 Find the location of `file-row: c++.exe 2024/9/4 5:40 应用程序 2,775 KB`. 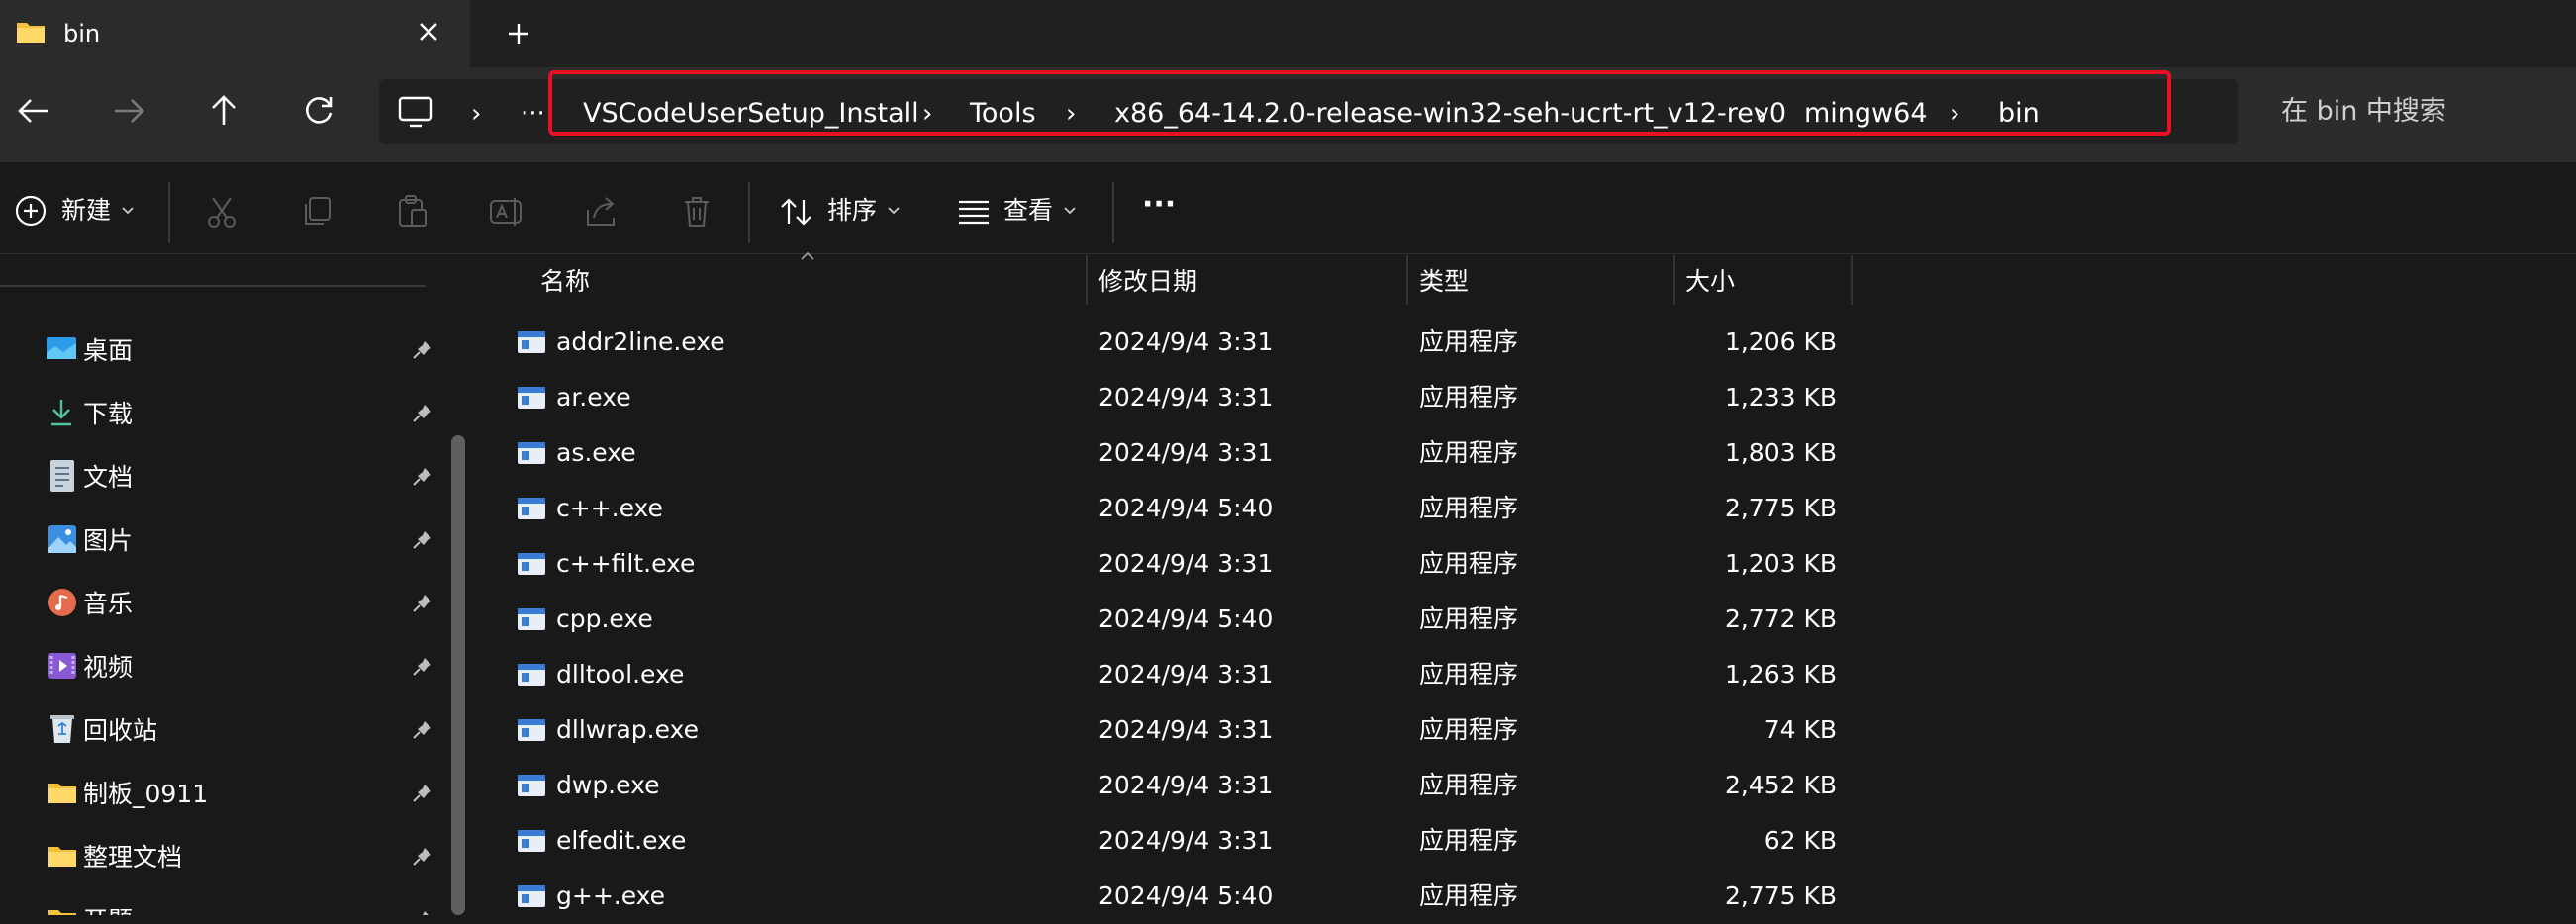

file-row: c++.exe 2024/9/4 5:40 应用程序 2,775 KB is located at coordinates (1178, 509).